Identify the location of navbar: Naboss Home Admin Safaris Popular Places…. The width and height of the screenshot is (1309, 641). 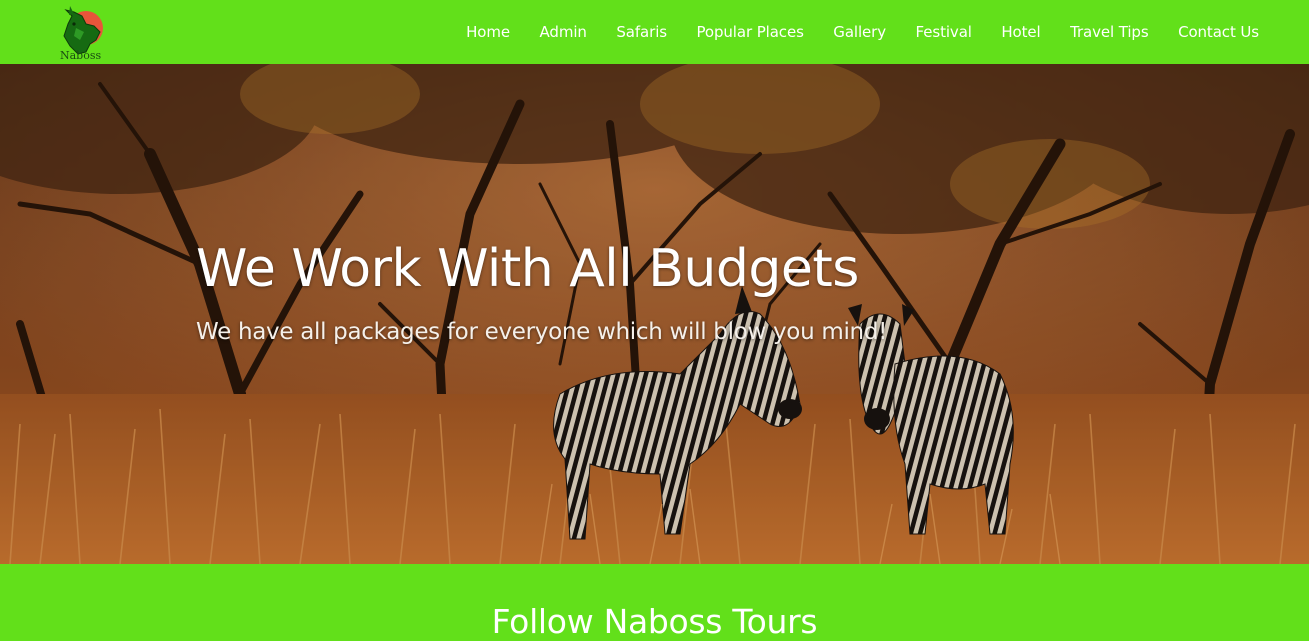
(654, 32).